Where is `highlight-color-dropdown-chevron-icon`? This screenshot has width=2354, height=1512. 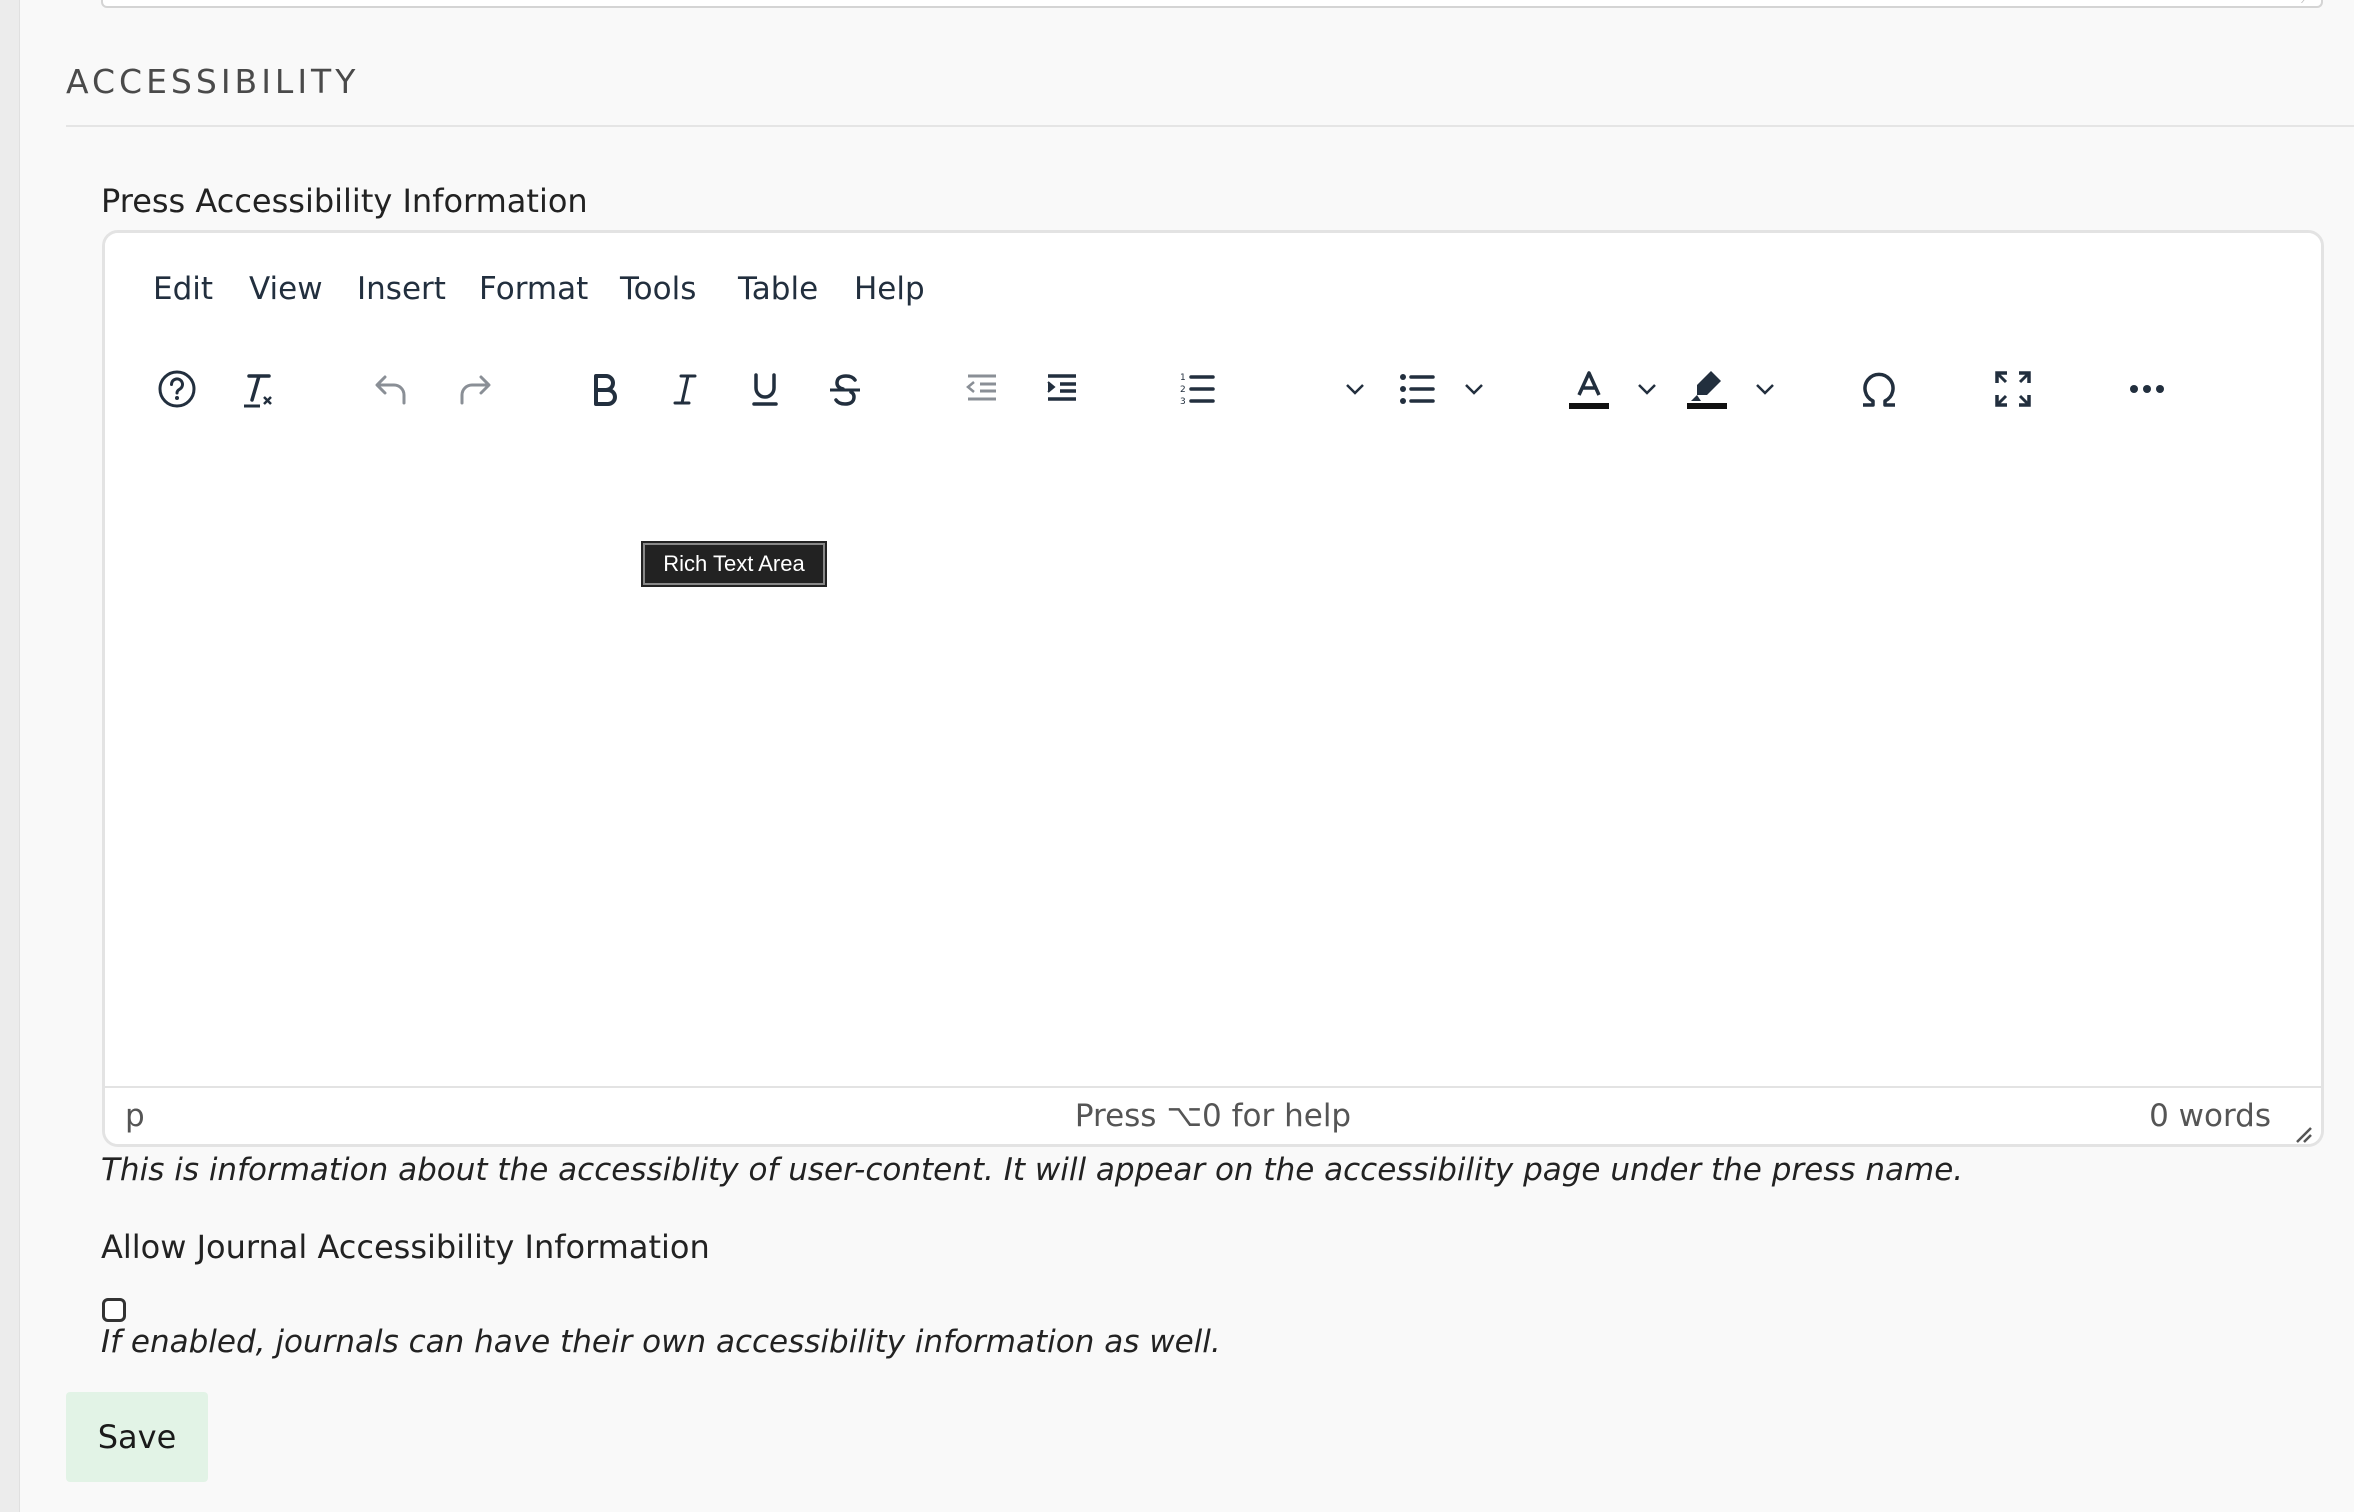
highlight-color-dropdown-chevron-icon is located at coordinates (1765, 389).